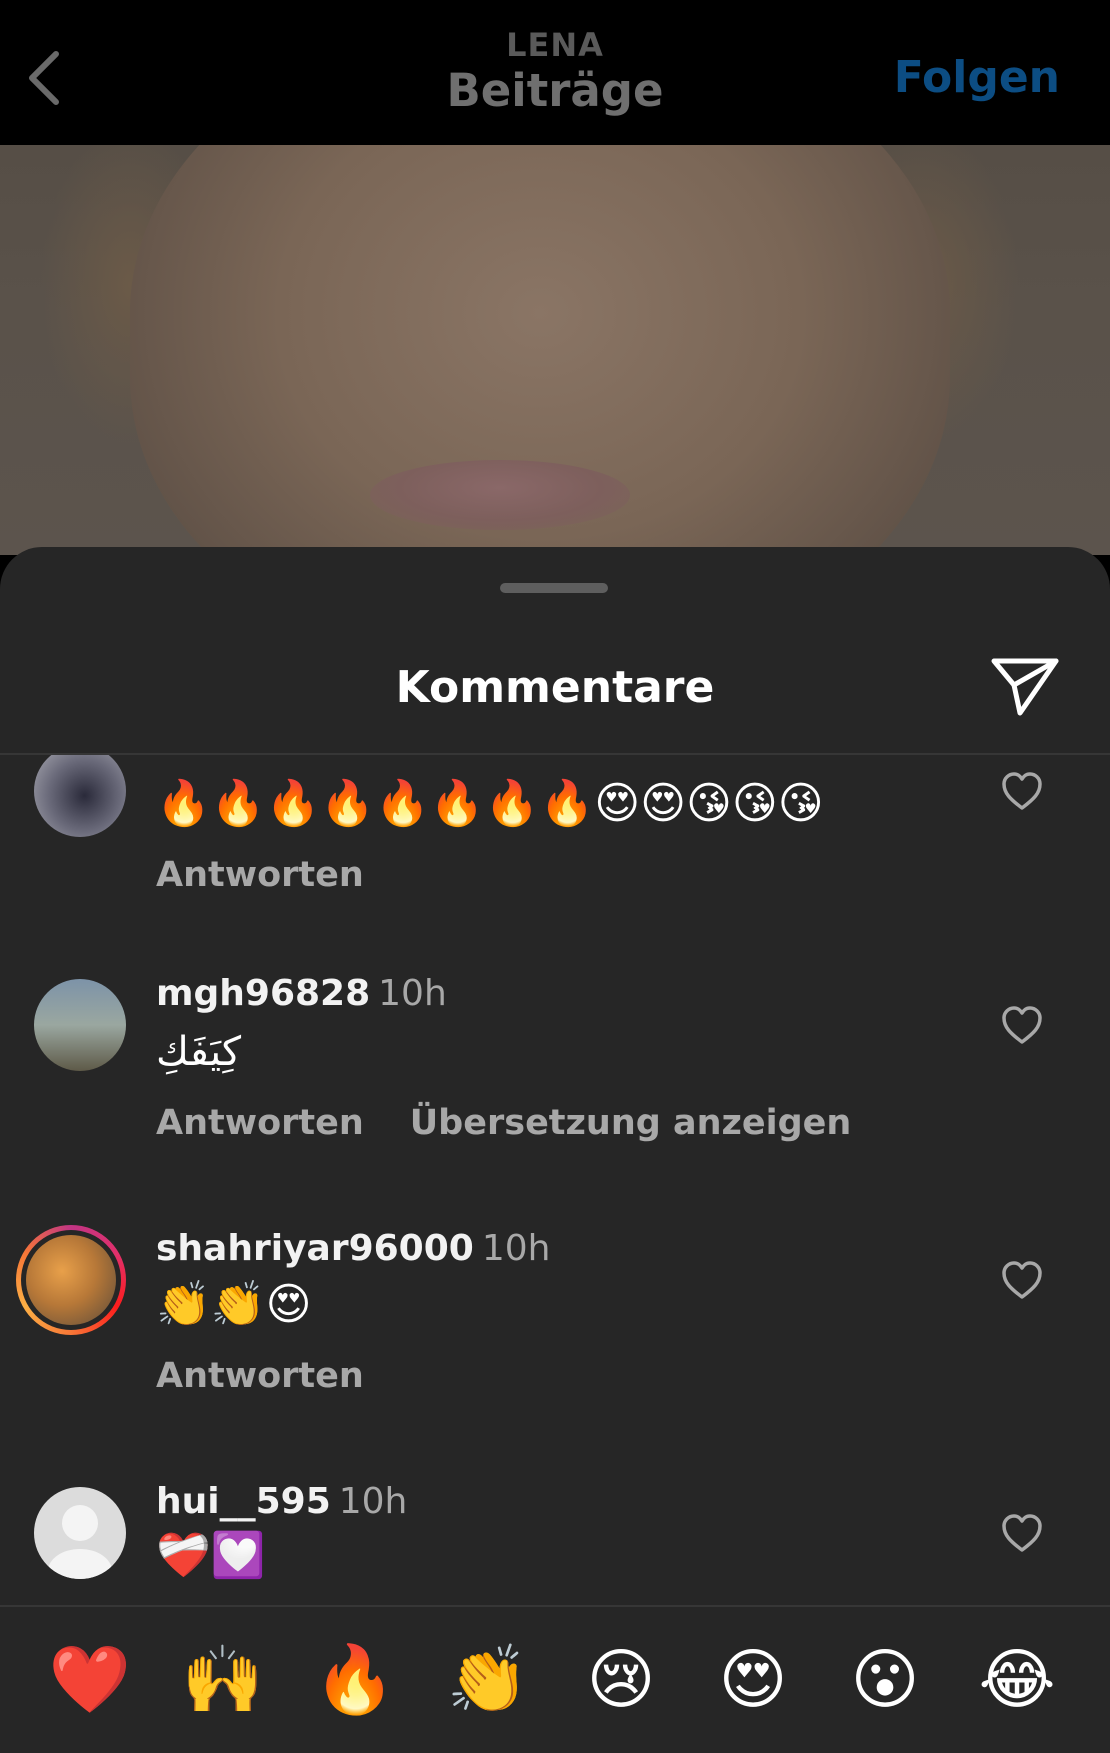  I want to click on reaction-heart-eyes-button: 😍, so click(753, 1680).